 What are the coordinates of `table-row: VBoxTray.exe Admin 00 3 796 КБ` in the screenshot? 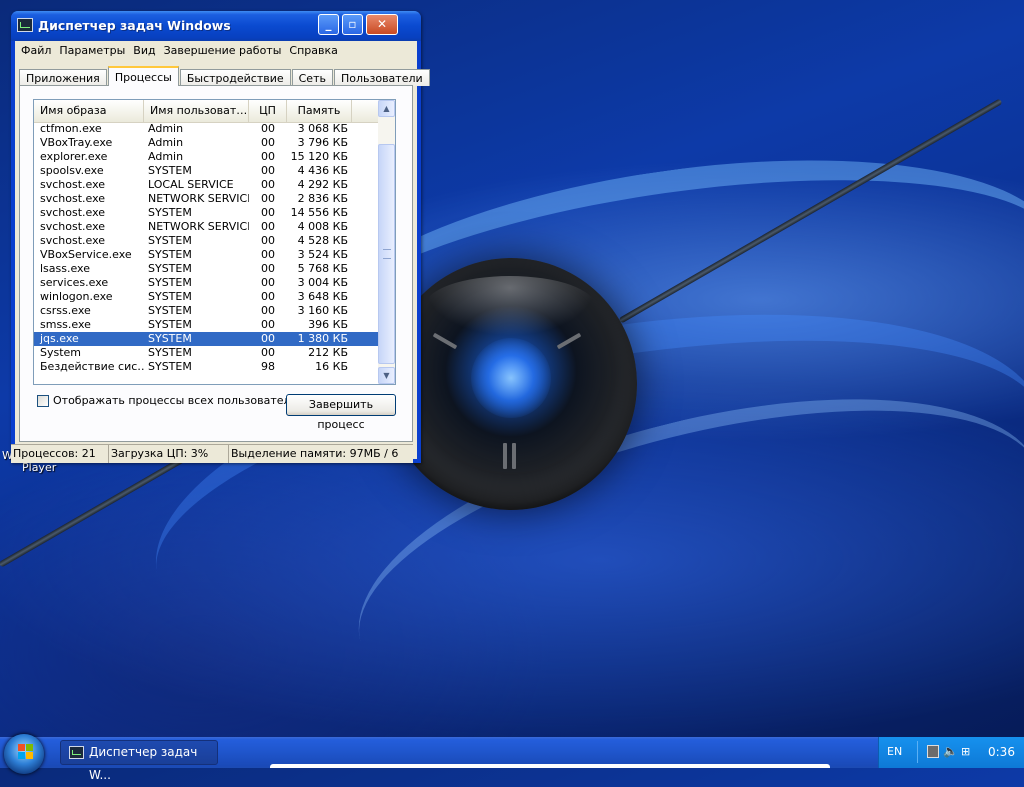 It's located at (206, 143).